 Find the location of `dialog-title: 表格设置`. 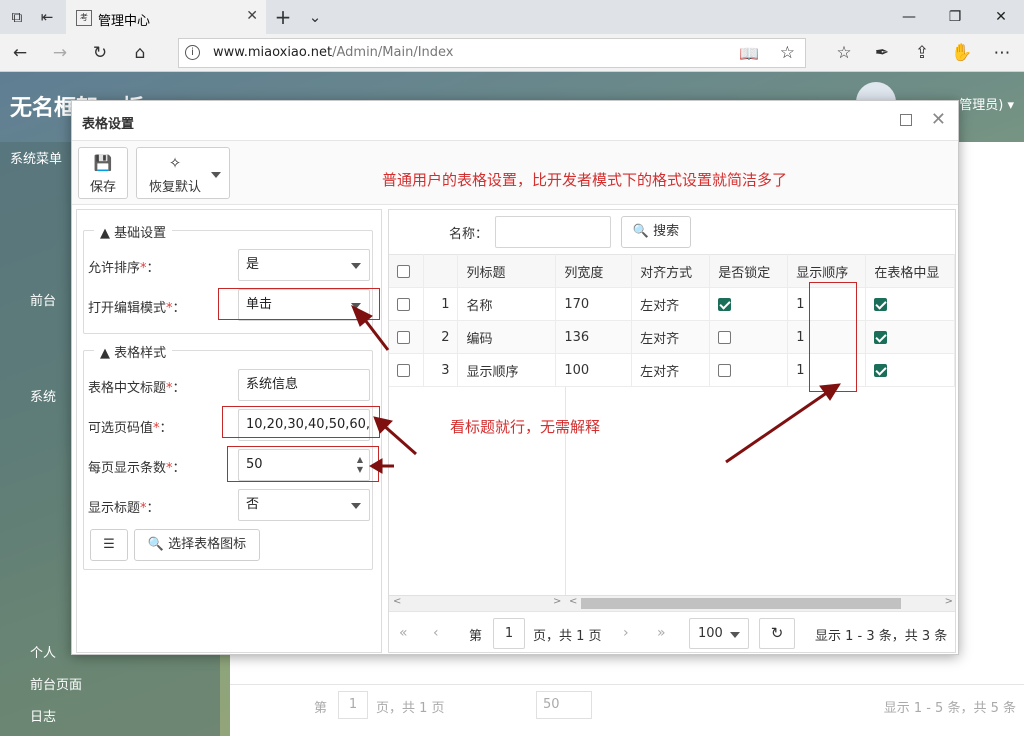

dialog-title: 表格设置 is located at coordinates (108, 124).